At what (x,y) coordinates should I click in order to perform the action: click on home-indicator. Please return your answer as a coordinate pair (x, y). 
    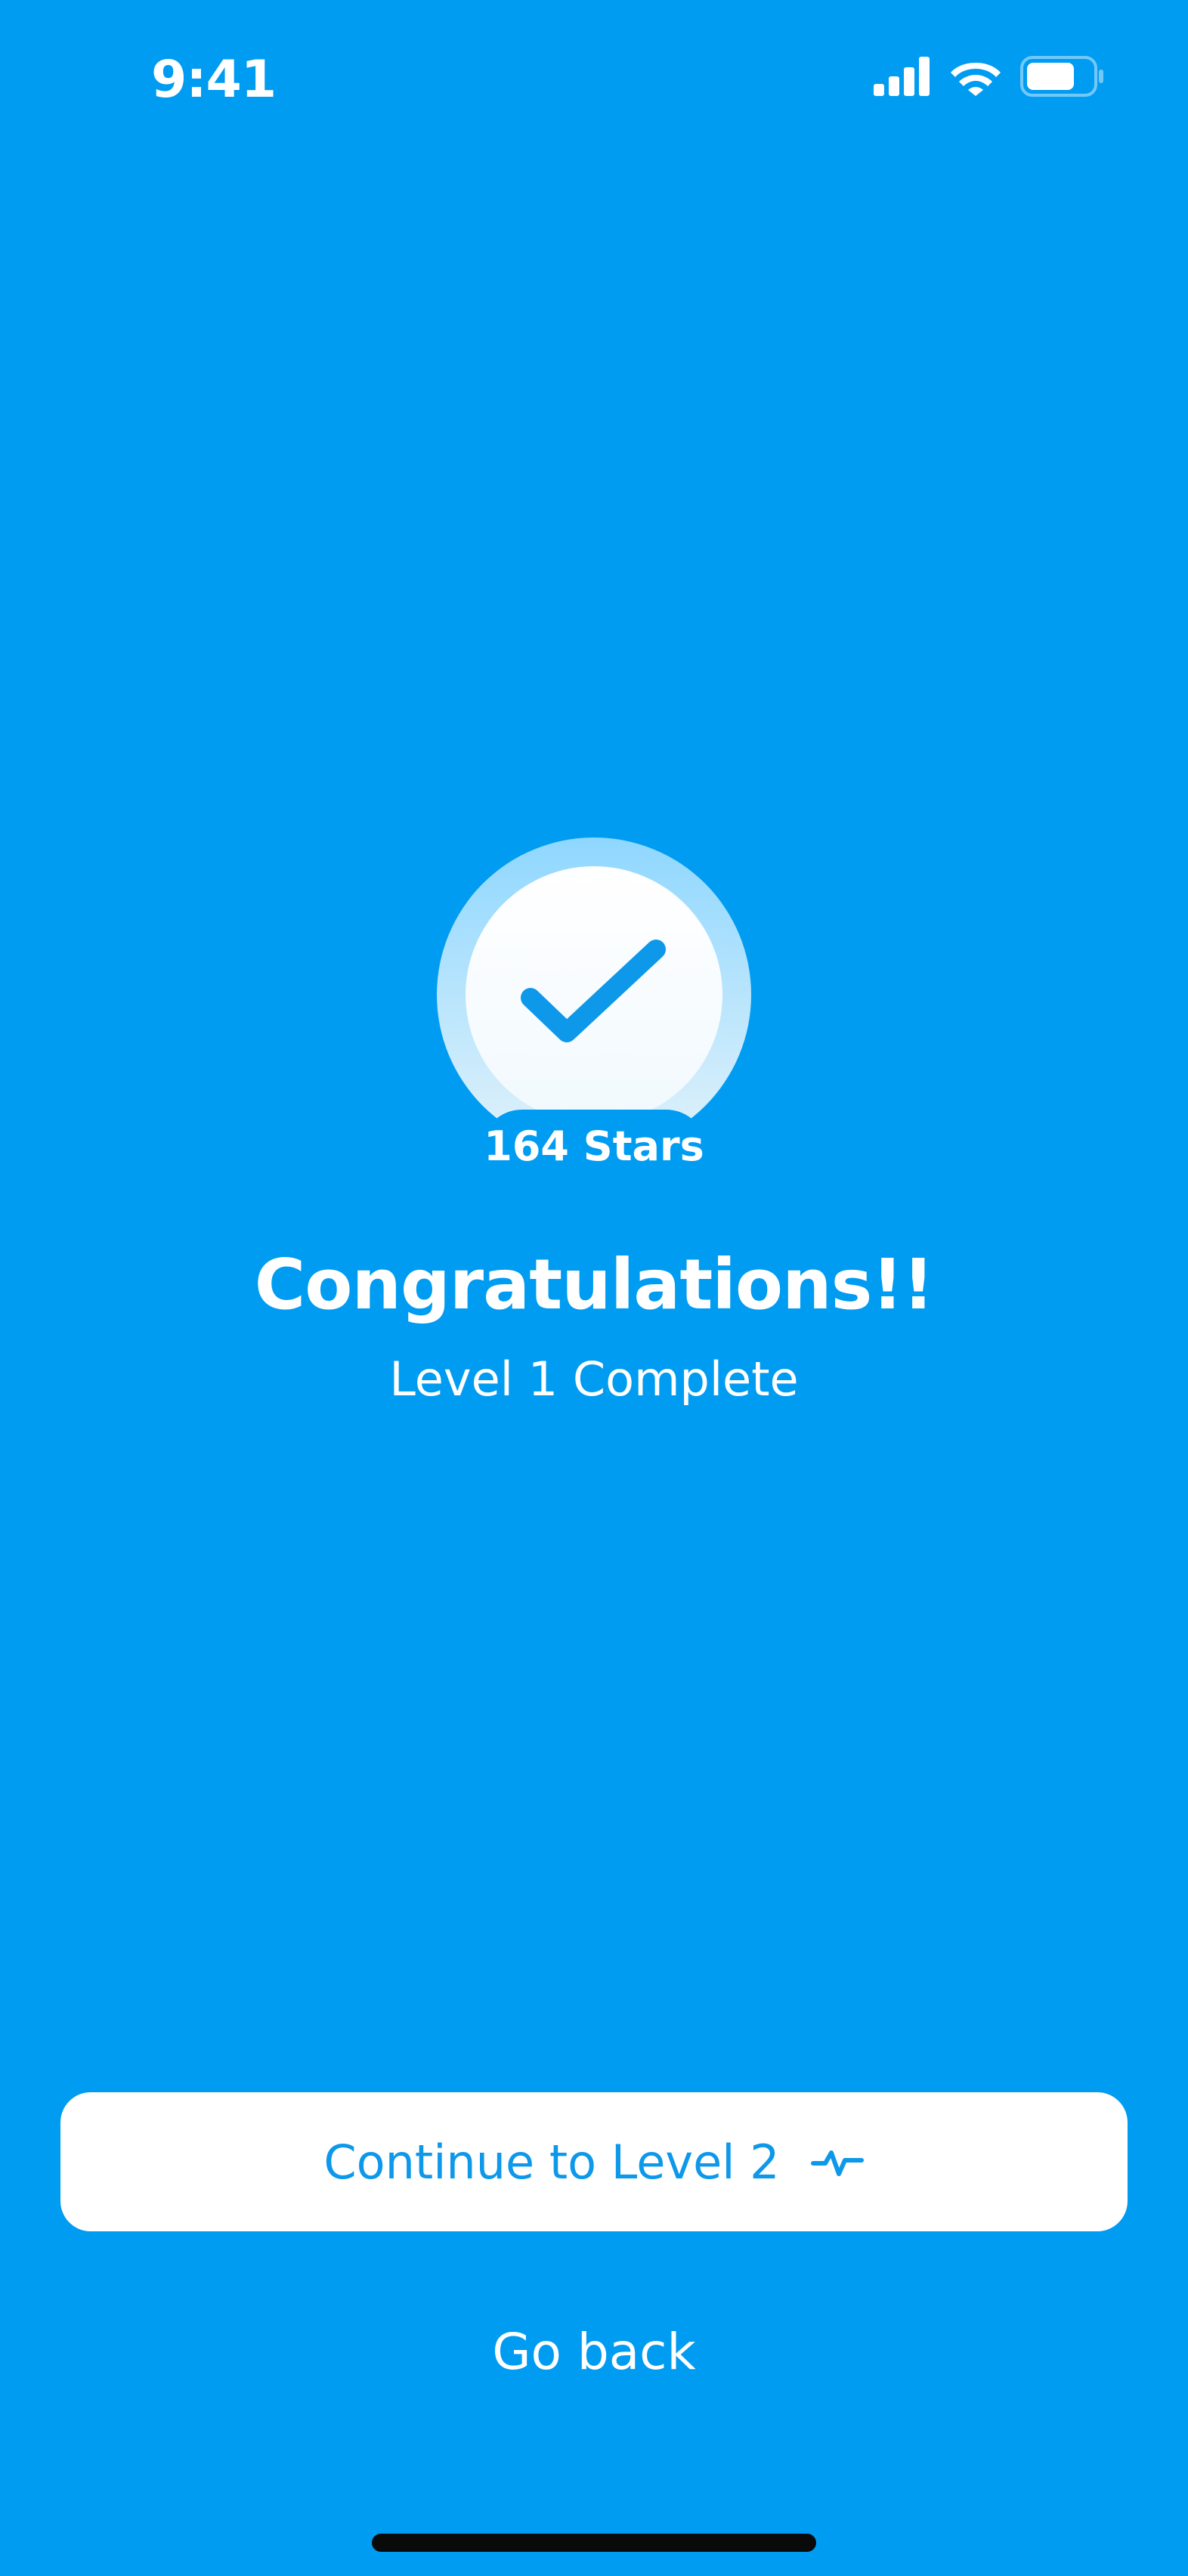
    Looking at the image, I should click on (594, 2543).